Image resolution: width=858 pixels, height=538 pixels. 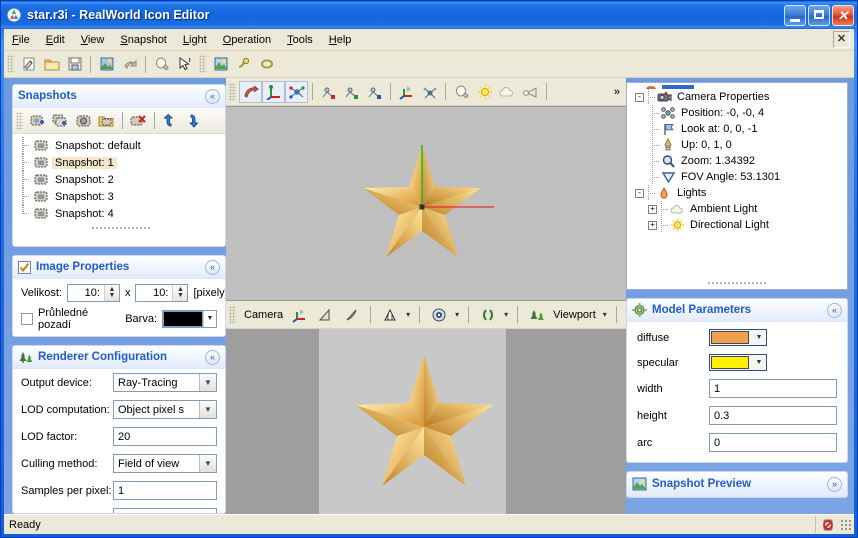 I want to click on toolbar-grip, so click(x=10, y=64).